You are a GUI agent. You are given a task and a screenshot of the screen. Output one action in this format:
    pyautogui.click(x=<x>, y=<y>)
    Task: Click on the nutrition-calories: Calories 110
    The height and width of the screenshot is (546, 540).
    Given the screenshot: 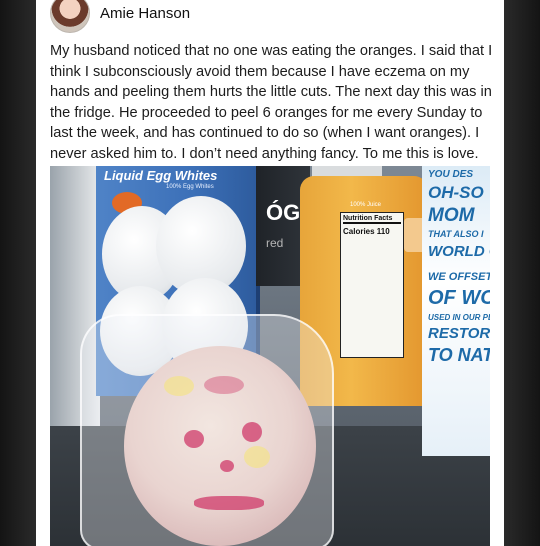 What is the action you would take?
    pyautogui.click(x=366, y=231)
    